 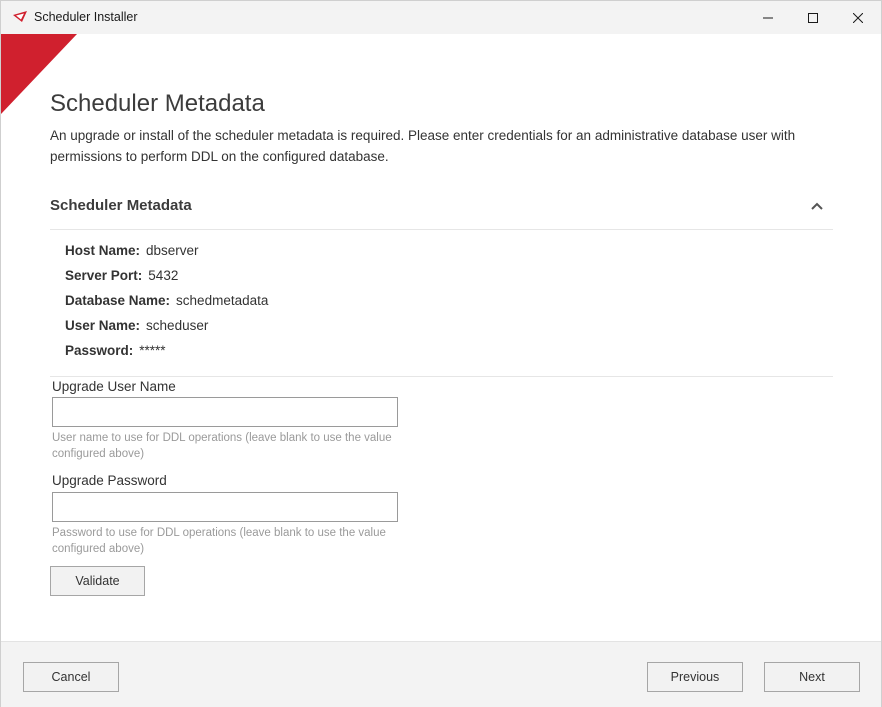 I want to click on next-button: Next, so click(x=812, y=677).